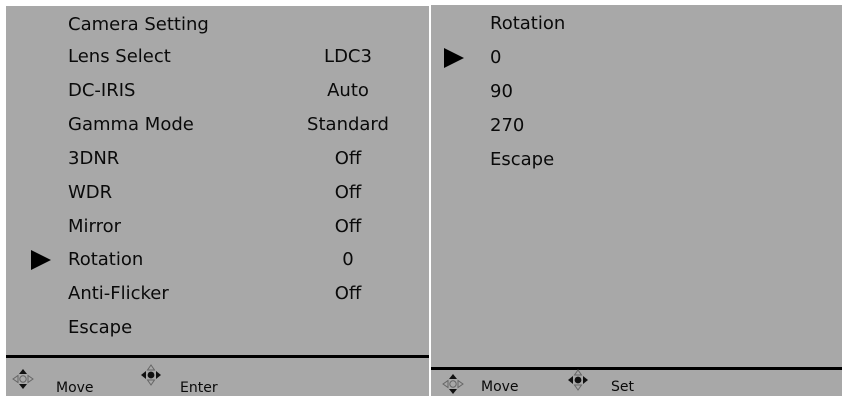 This screenshot has height=403, width=842. What do you see at coordinates (348, 56) in the screenshot?
I see `menu-item-value: LDC3` at bounding box center [348, 56].